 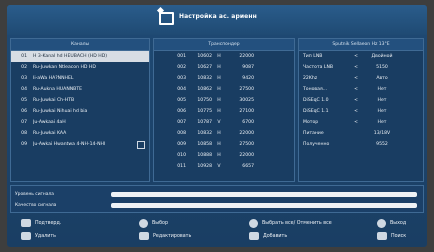 I want to click on setting-value: 5150, so click(x=382, y=67).